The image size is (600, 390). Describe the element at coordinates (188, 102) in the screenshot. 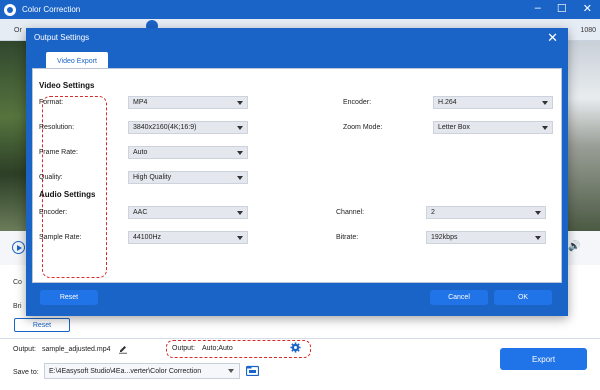

I see `format-select: MP4` at that location.